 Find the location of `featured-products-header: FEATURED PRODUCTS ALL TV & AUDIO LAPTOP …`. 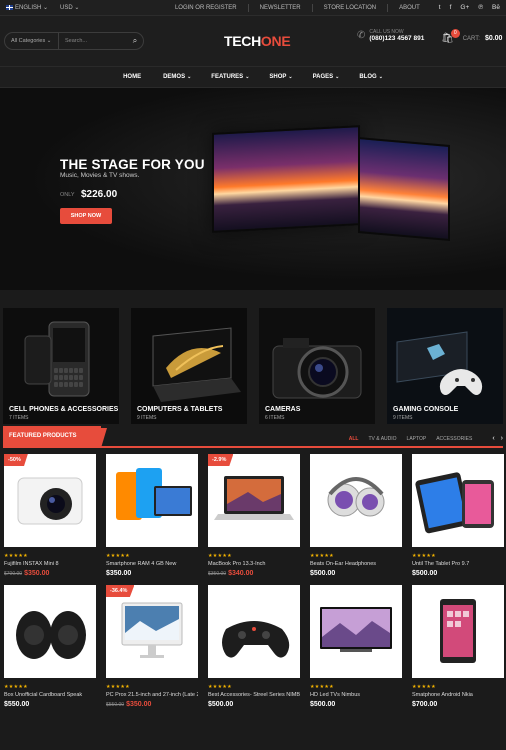

featured-products-header: FEATURED PRODUCTS ALL TV & AUDIO LAPTOP … is located at coordinates (253, 437).